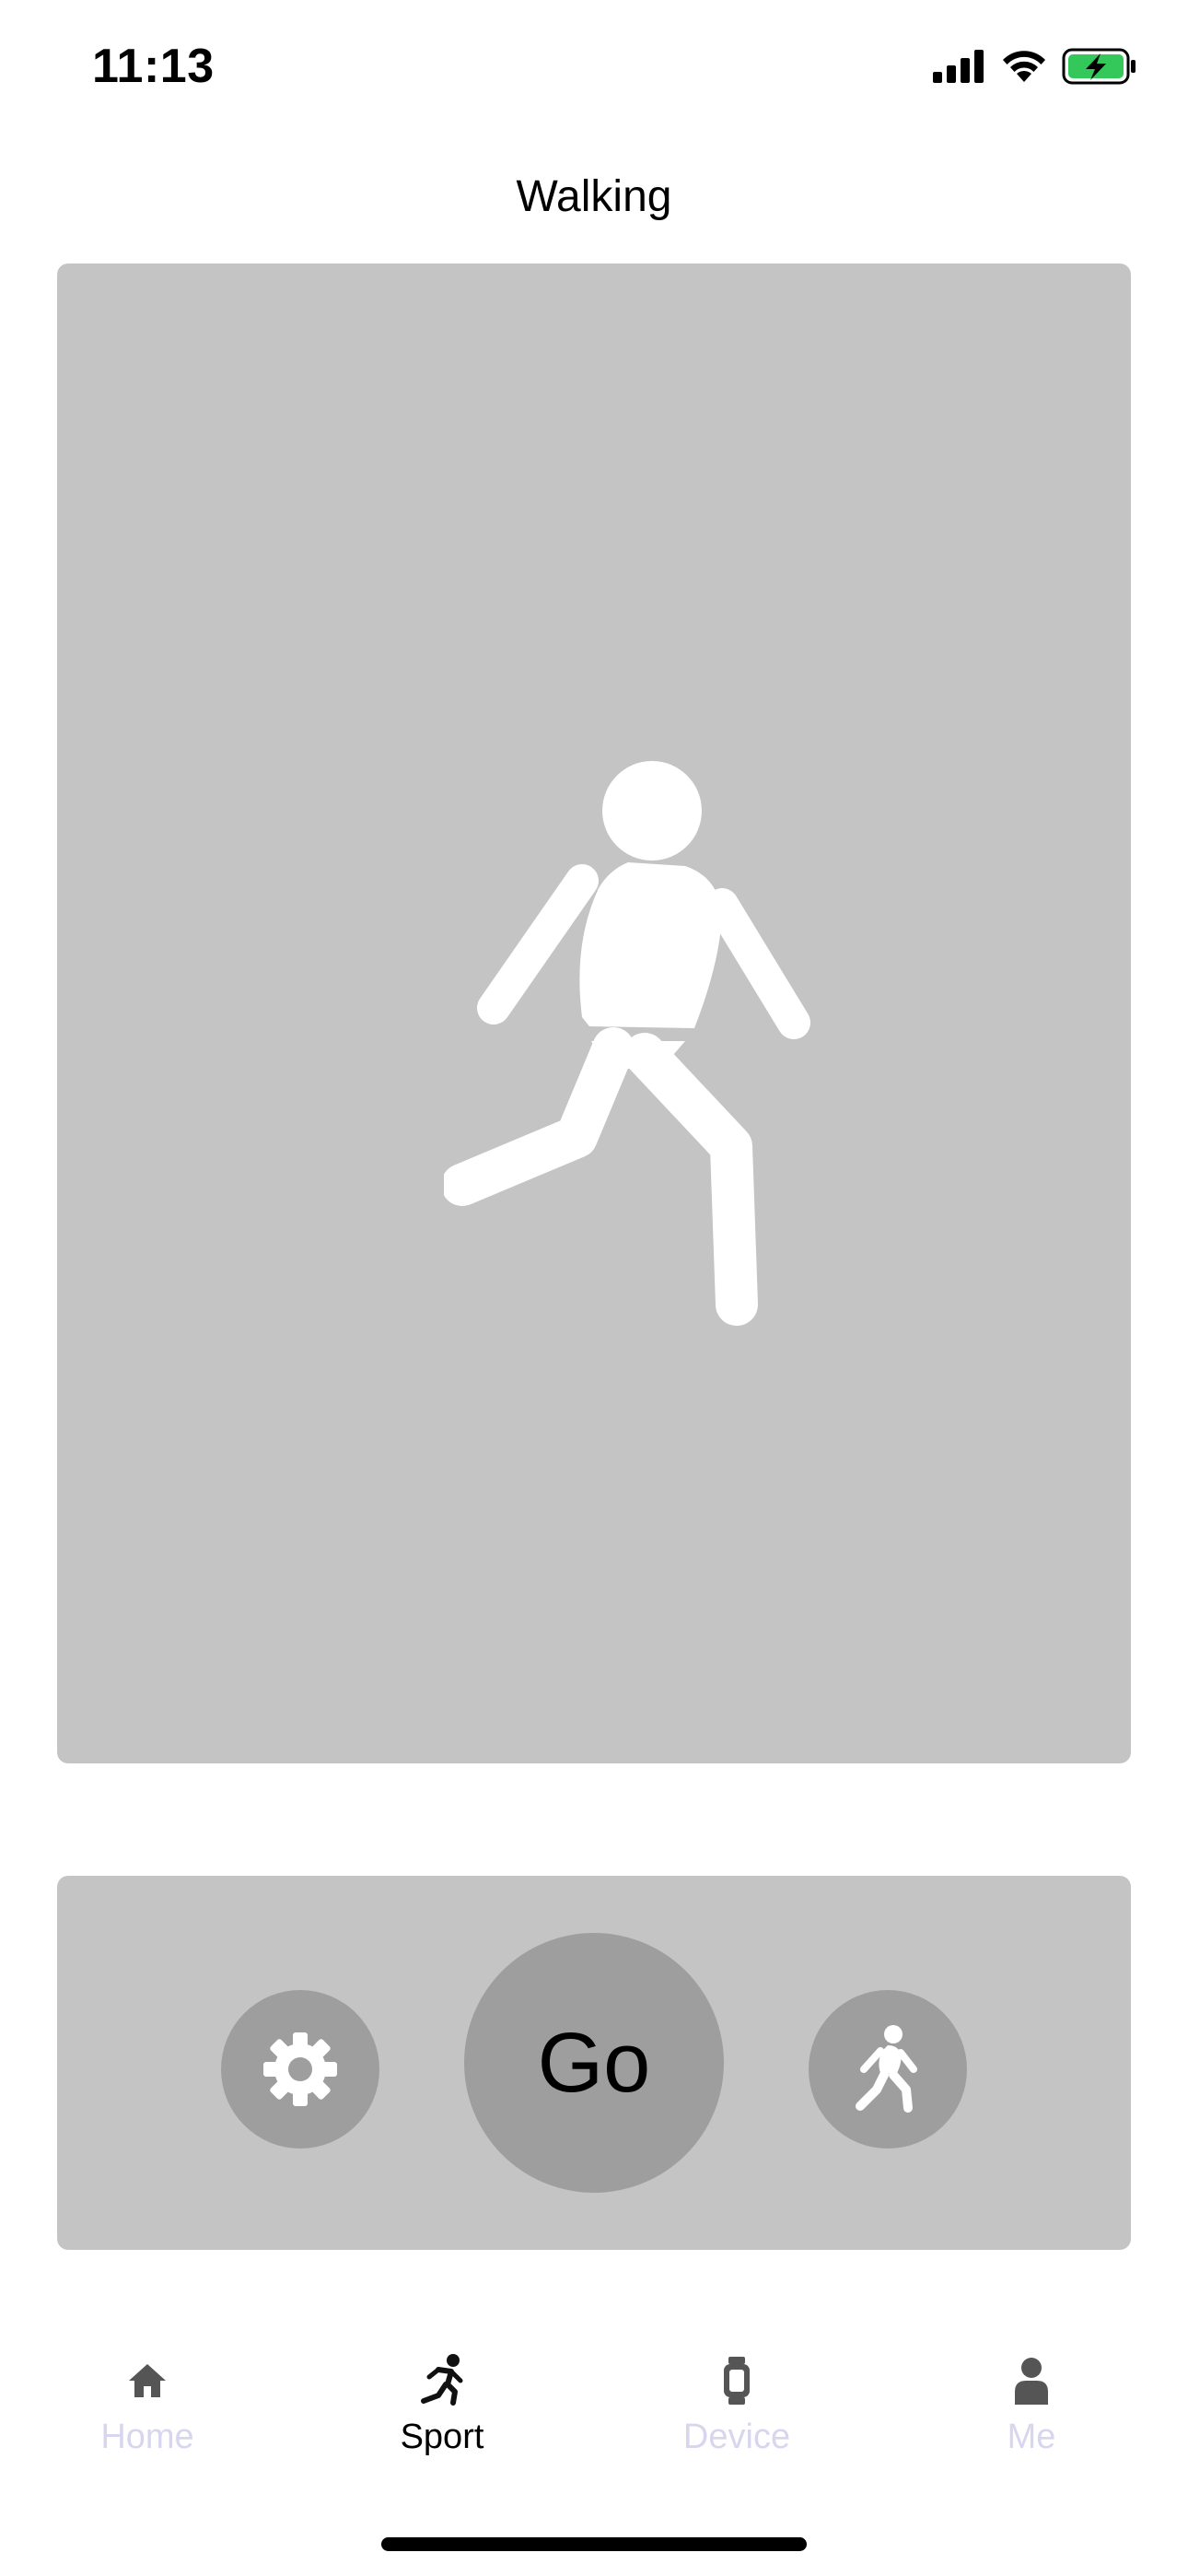 The image size is (1188, 2576). What do you see at coordinates (147, 2409) in the screenshot?
I see `tab-home: Home` at bounding box center [147, 2409].